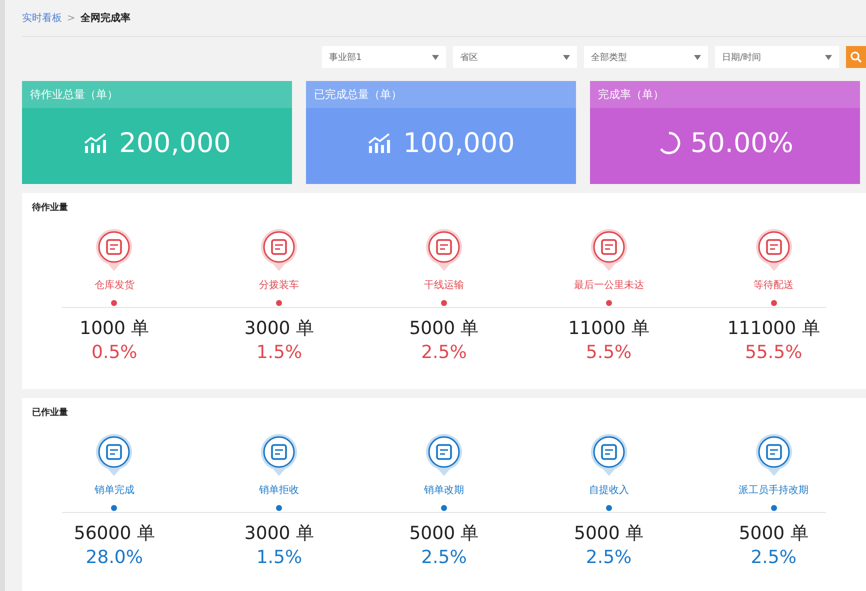  What do you see at coordinates (459, 143) in the screenshot?
I see `card-value: 100,000` at bounding box center [459, 143].